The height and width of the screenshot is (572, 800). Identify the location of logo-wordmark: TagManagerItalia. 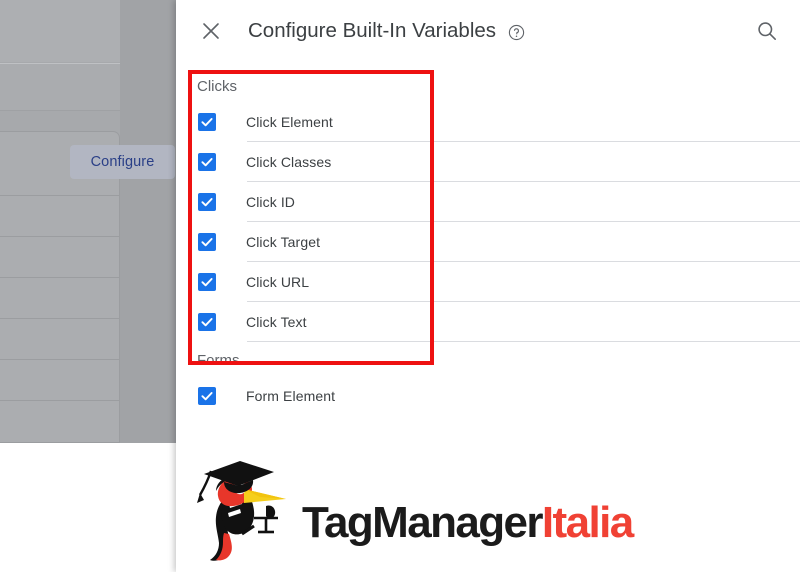
(468, 523).